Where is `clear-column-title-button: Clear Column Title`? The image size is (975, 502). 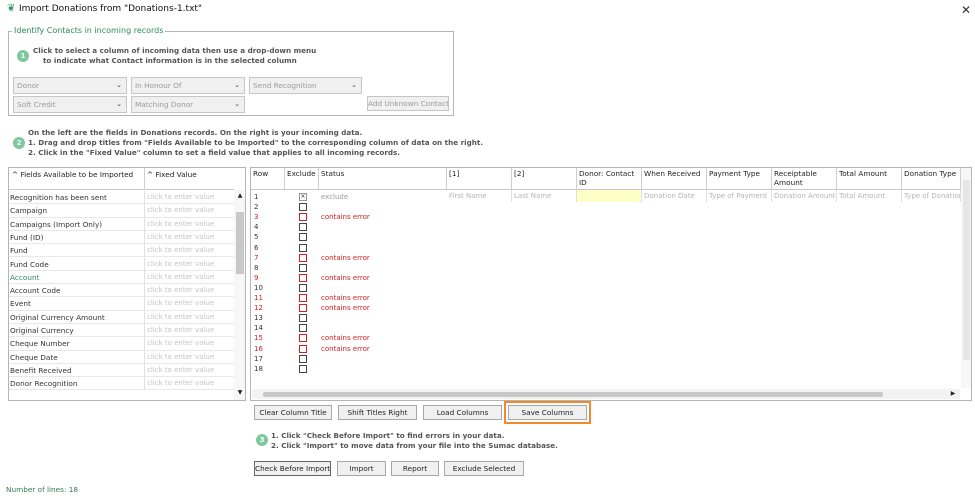
clear-column-title-button: Clear Column Title is located at coordinates (293, 412).